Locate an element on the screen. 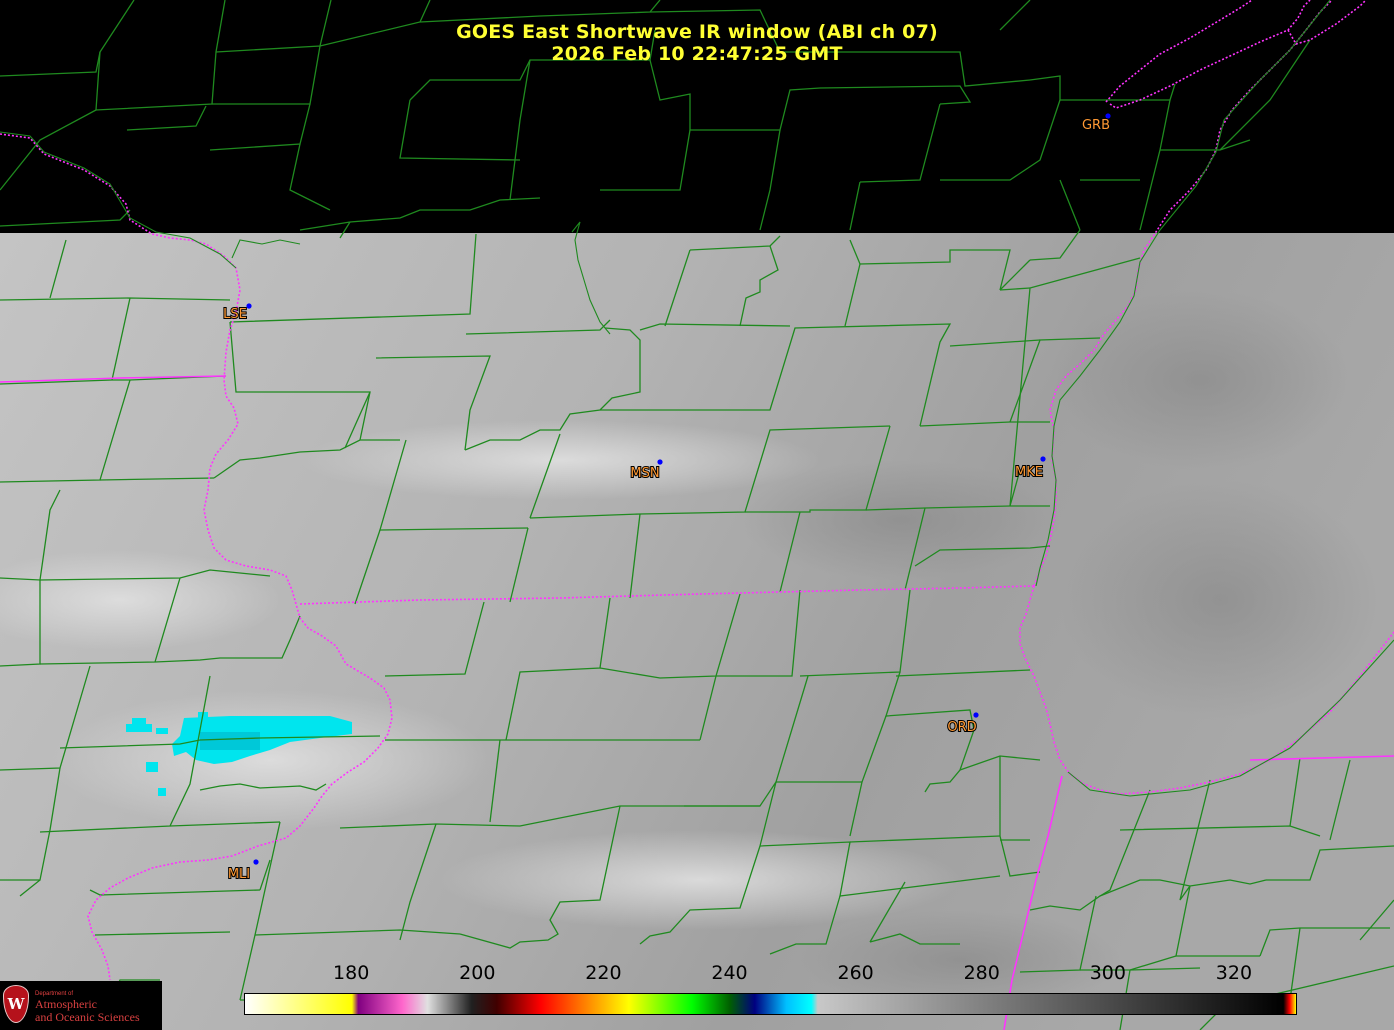  colorbar-tick-label: 320 is located at coordinates (1234, 973).